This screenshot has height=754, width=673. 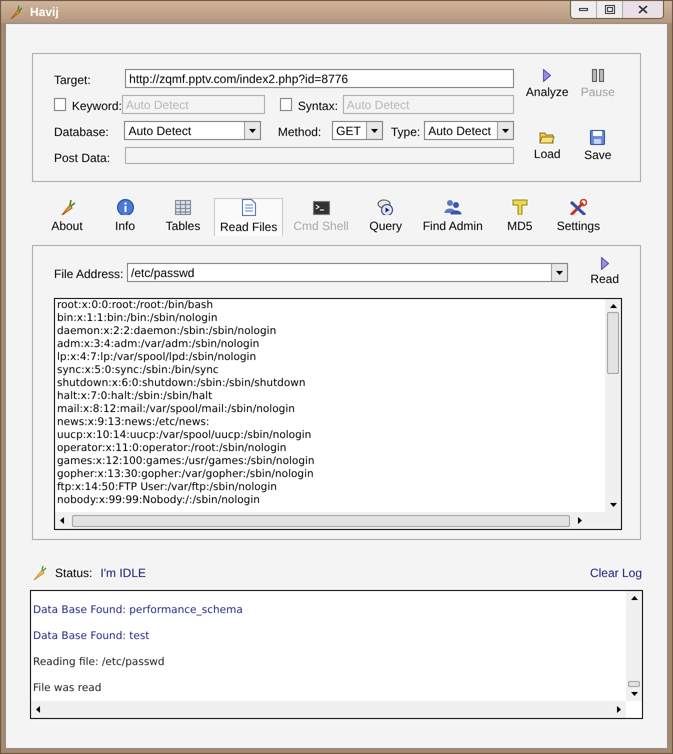 I want to click on field-label: Method:, so click(x=300, y=132).